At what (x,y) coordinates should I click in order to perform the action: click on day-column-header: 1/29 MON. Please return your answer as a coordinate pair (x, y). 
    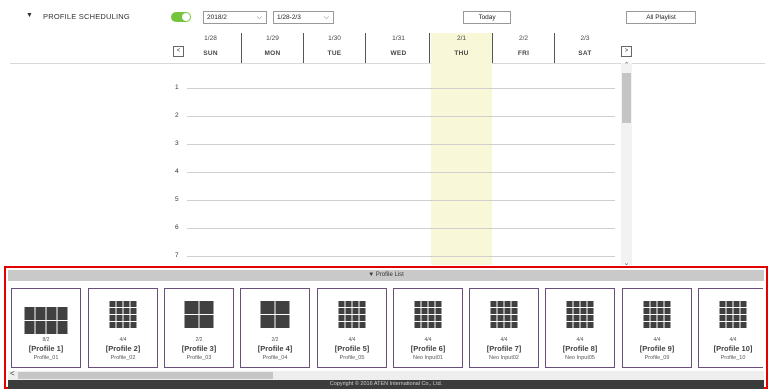
    Looking at the image, I should click on (273, 48).